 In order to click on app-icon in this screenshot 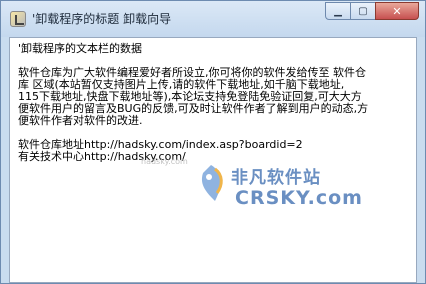, I will do `click(18, 19)`.